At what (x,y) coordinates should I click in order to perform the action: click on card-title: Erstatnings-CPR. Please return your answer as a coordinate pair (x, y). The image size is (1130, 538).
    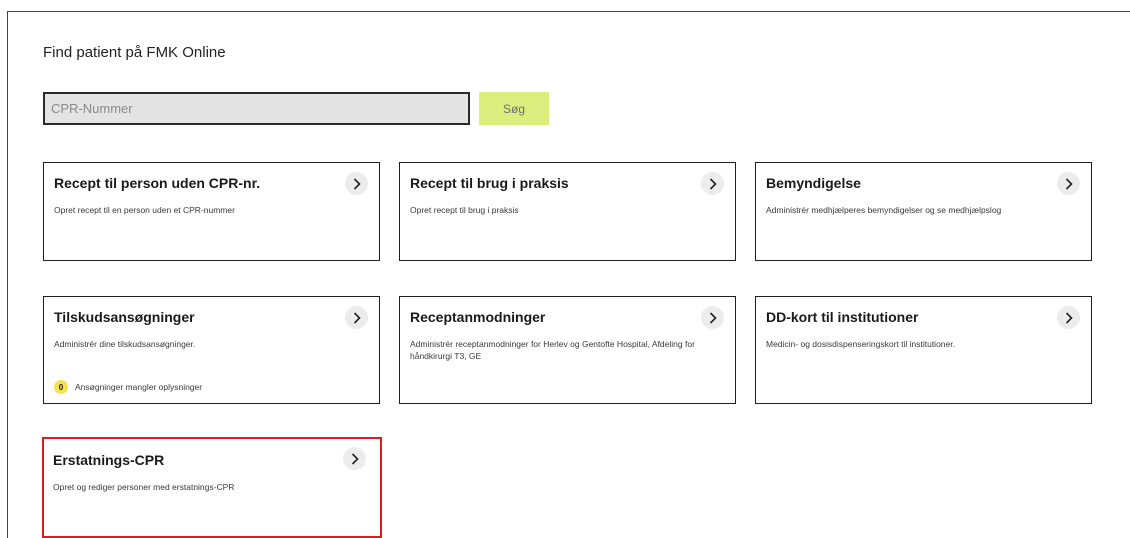
    Looking at the image, I should click on (109, 460).